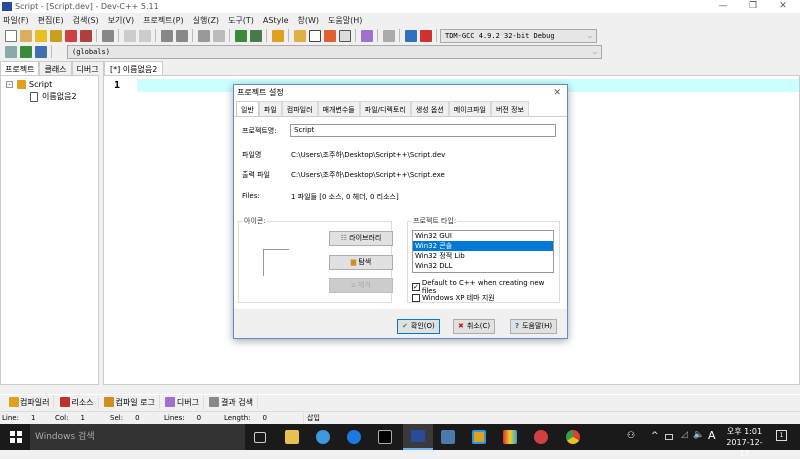 The image size is (800, 459). What do you see at coordinates (366, 35) in the screenshot?
I see `syntax-check-icon` at bounding box center [366, 35].